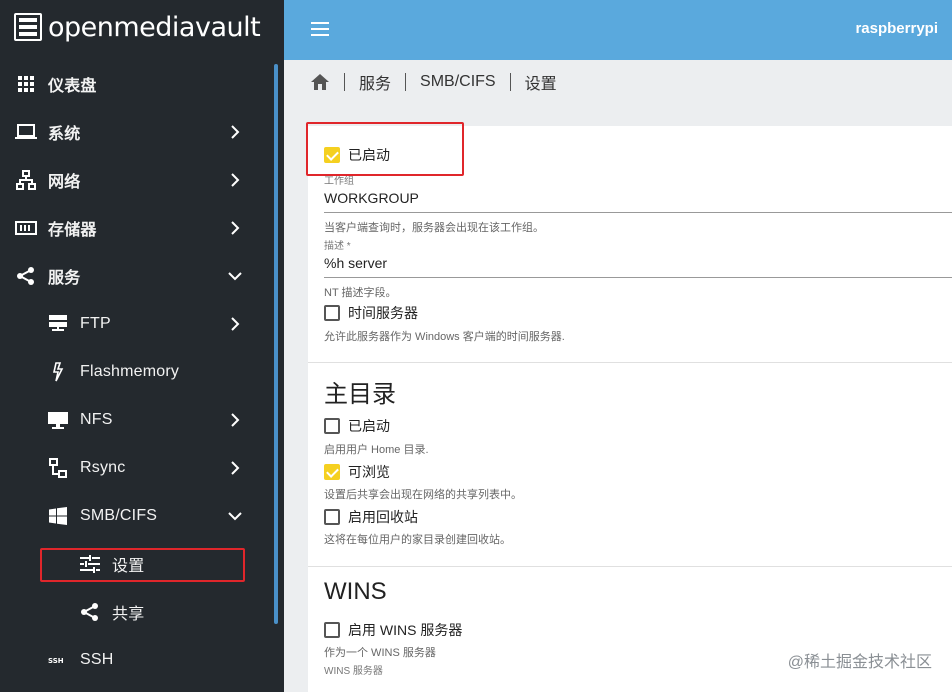 This screenshot has width=952, height=692. What do you see at coordinates (58, 516) in the screenshot?
I see `windows-icon` at bounding box center [58, 516].